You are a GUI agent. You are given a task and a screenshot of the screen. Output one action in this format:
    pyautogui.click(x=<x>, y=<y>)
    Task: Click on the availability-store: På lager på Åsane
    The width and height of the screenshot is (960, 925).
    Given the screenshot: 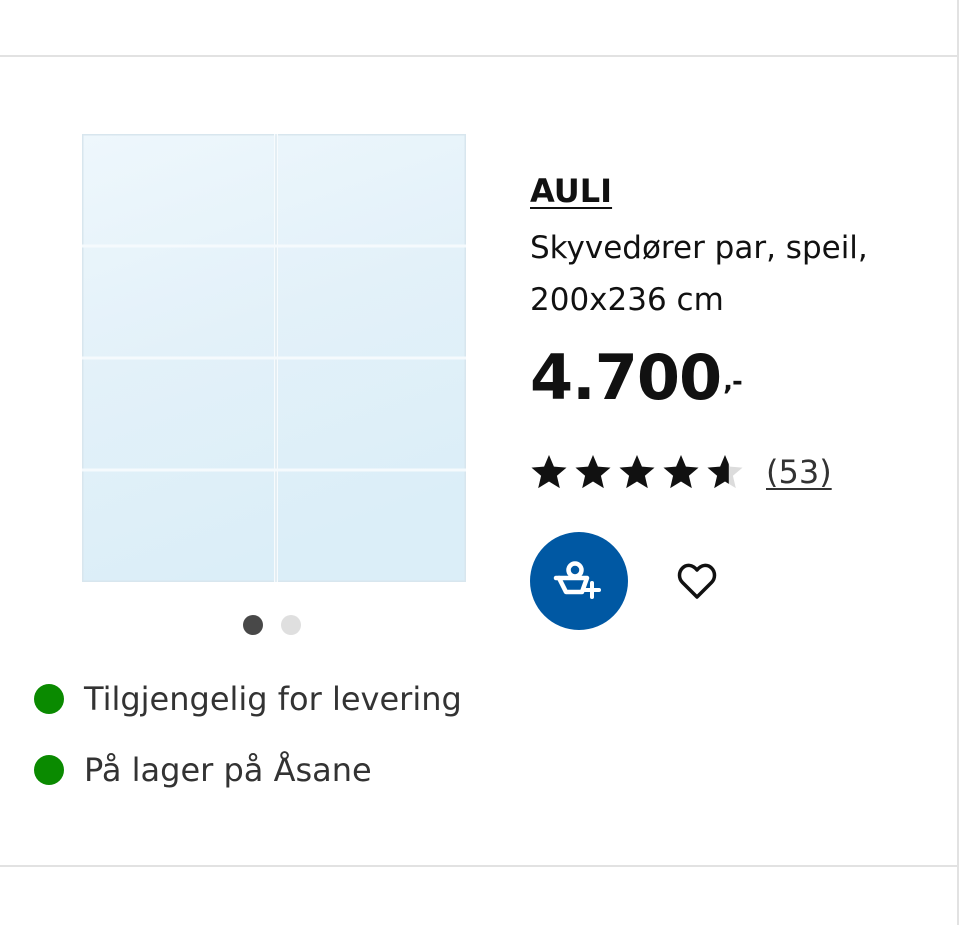 What is the action you would take?
    pyautogui.click(x=248, y=770)
    